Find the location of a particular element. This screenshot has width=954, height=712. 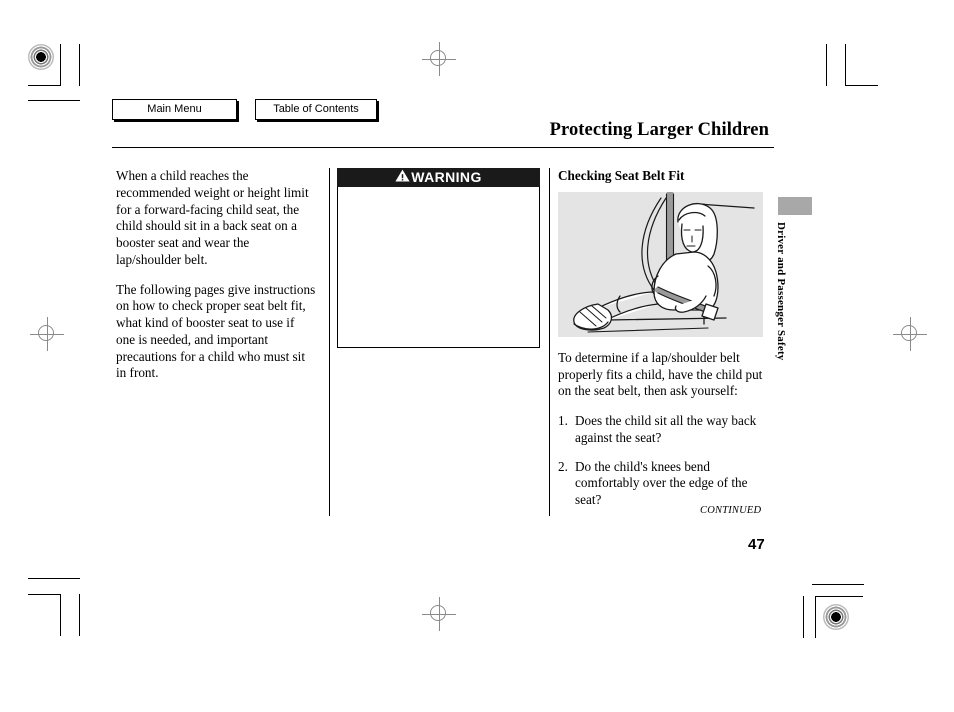

list-item-number: 1. is located at coordinates (563, 421).